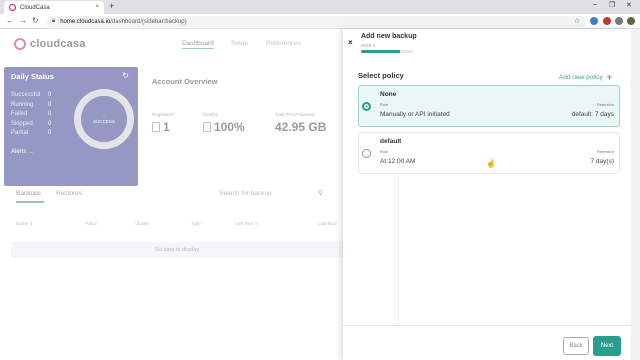 Image resolution: width=640 pixels, height=360 pixels. I want to click on retention-value: default: 7 days, so click(592, 114).